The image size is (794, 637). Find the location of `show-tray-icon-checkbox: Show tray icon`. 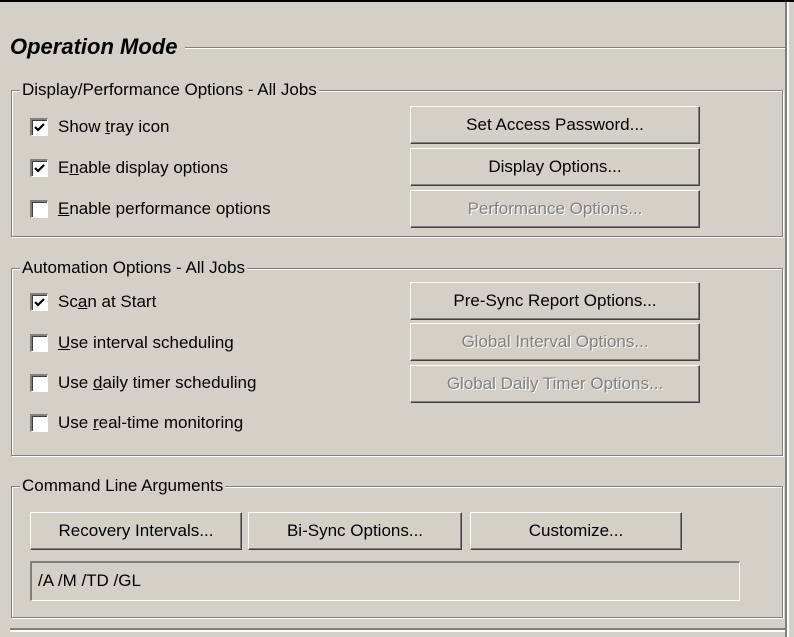

show-tray-icon-checkbox: Show tray icon is located at coordinates (100, 127).